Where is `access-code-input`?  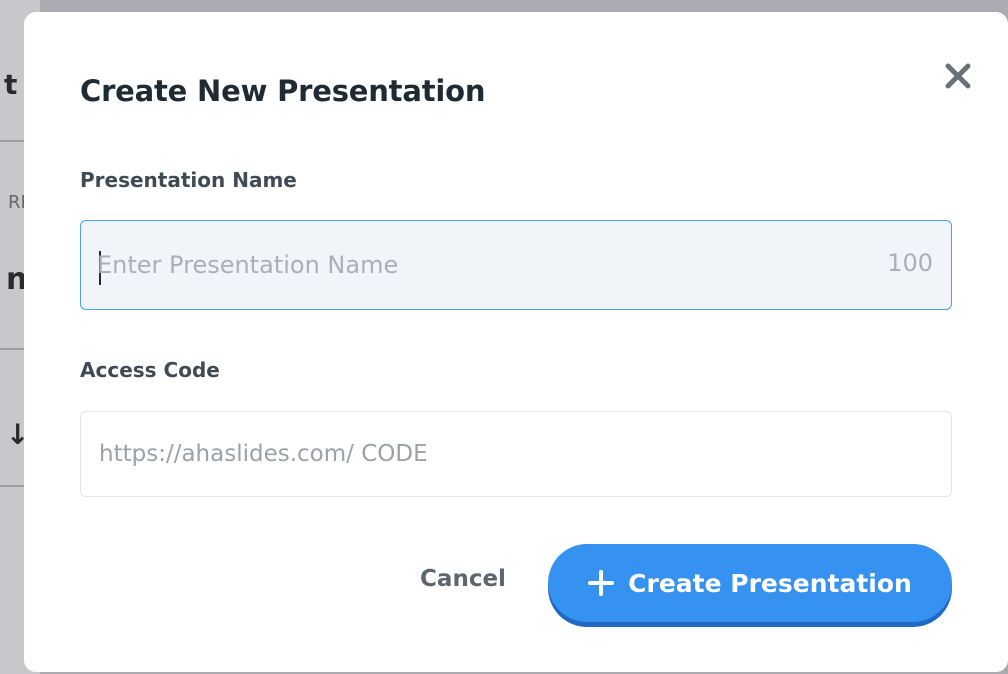
access-code-input is located at coordinates (514, 453).